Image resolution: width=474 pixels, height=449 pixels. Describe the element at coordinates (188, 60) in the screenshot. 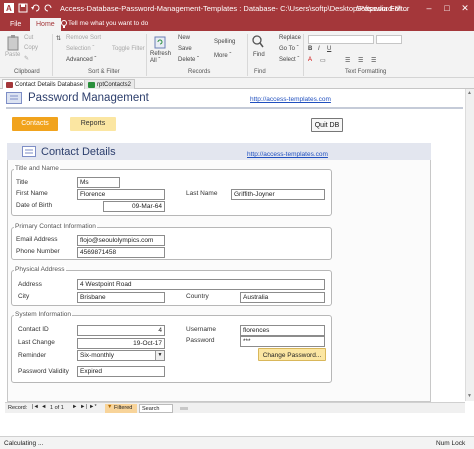

I see `delete-record-button: Delete ˇ` at that location.